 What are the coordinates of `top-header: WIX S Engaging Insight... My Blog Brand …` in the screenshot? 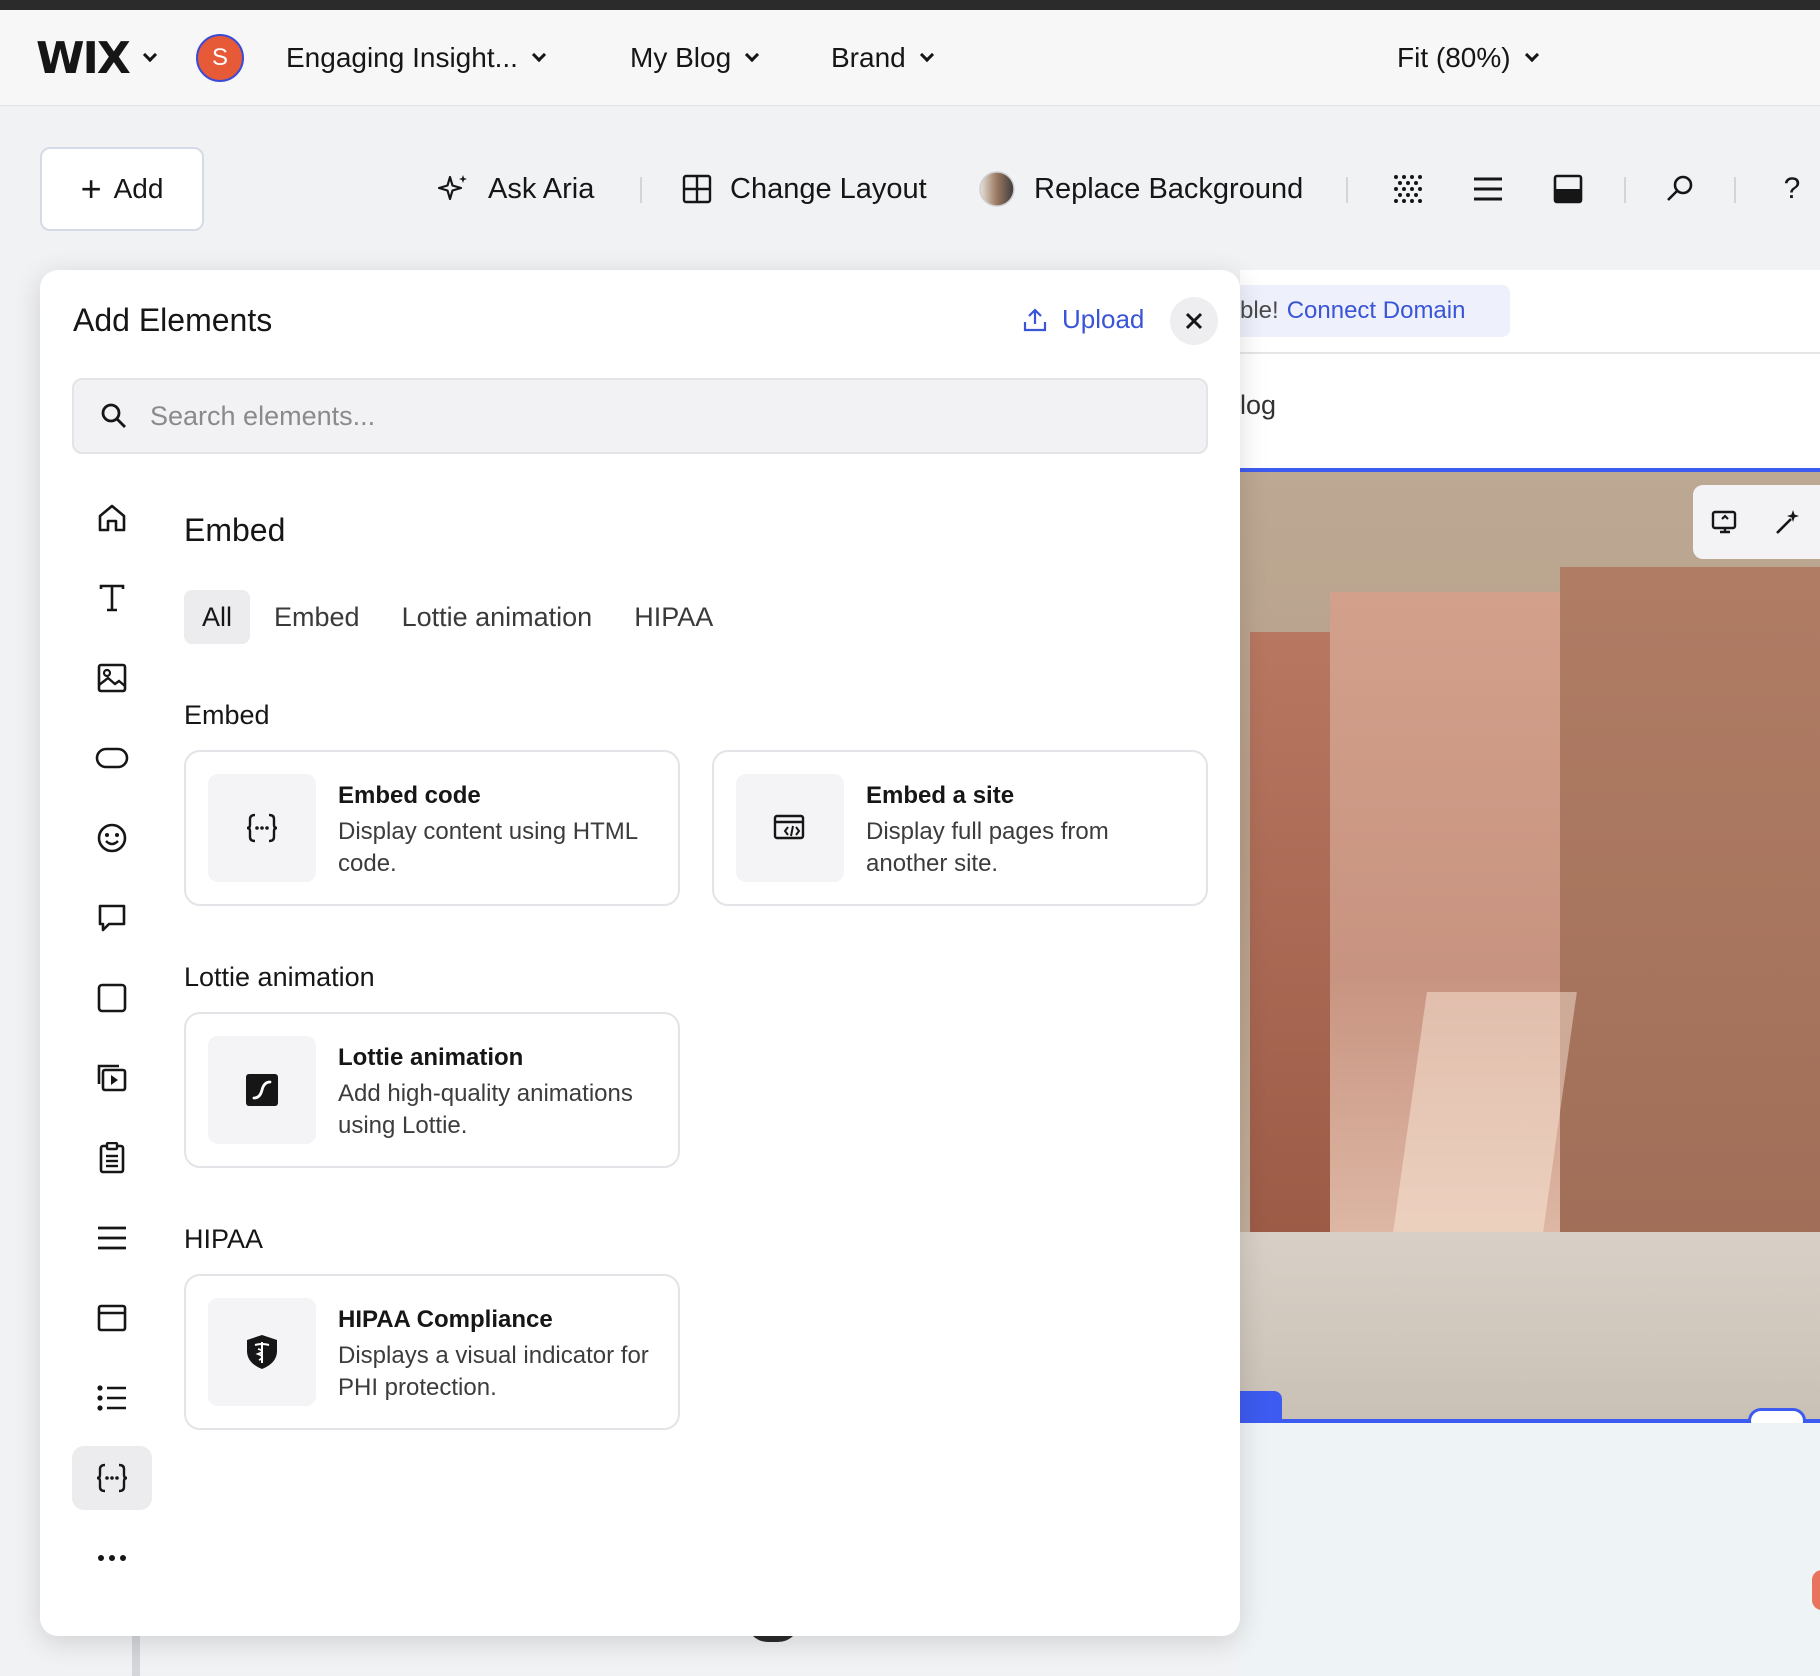 It's located at (910, 58).